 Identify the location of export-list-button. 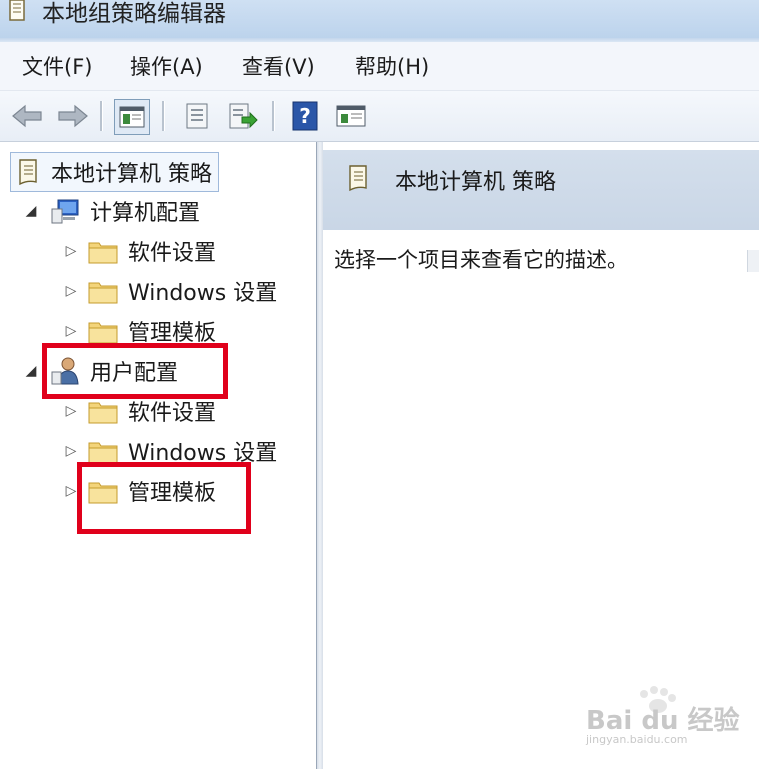
(243, 116).